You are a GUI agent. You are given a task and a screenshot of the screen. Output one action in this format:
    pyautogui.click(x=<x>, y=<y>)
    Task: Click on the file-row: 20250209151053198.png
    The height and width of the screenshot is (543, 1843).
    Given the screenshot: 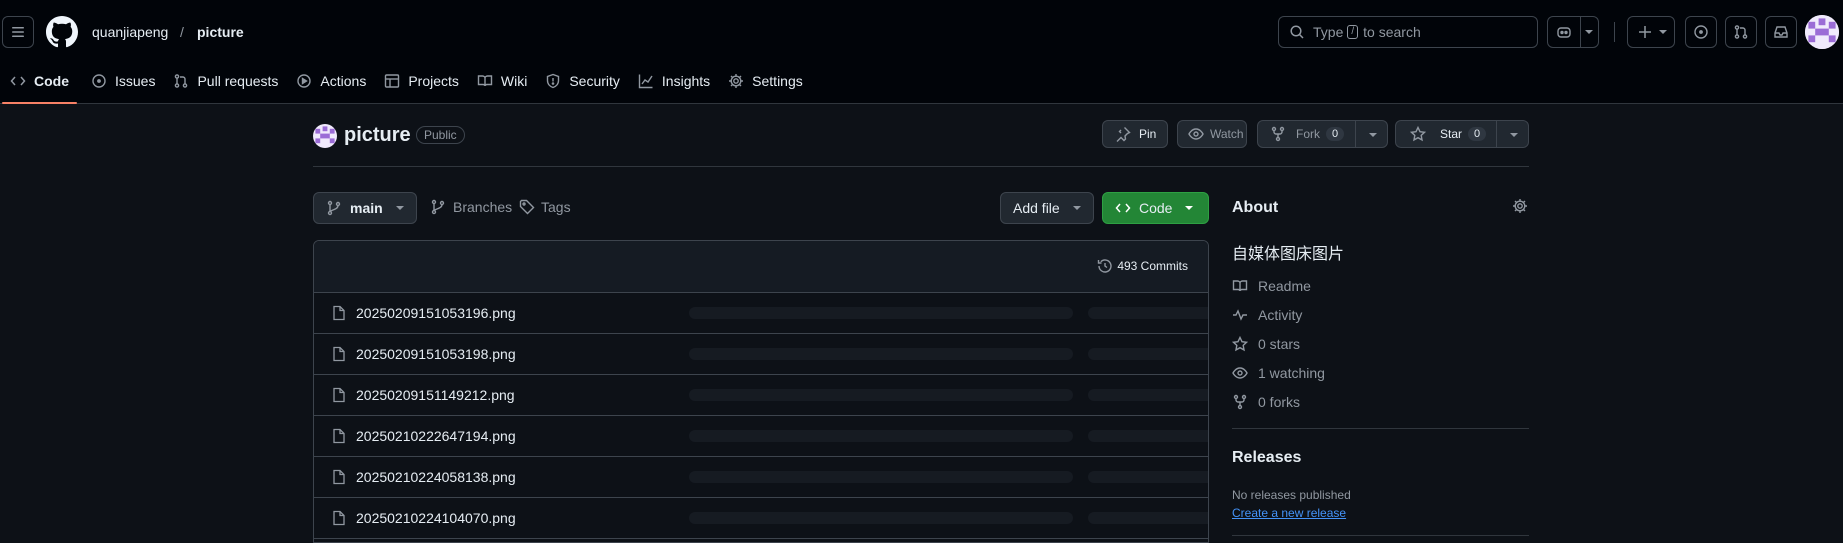 What is the action you would take?
    pyautogui.click(x=761, y=354)
    